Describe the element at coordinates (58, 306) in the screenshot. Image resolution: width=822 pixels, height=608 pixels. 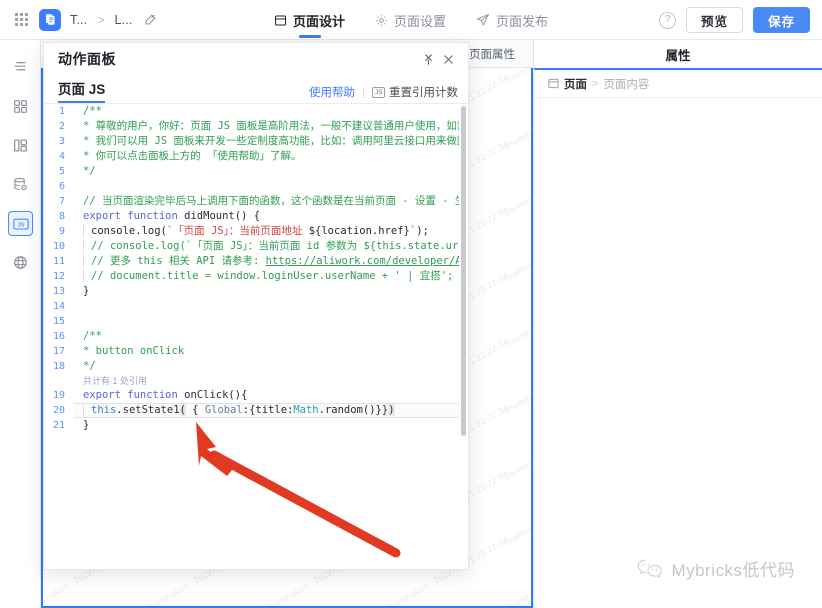
I see `code-line-number: 14` at that location.